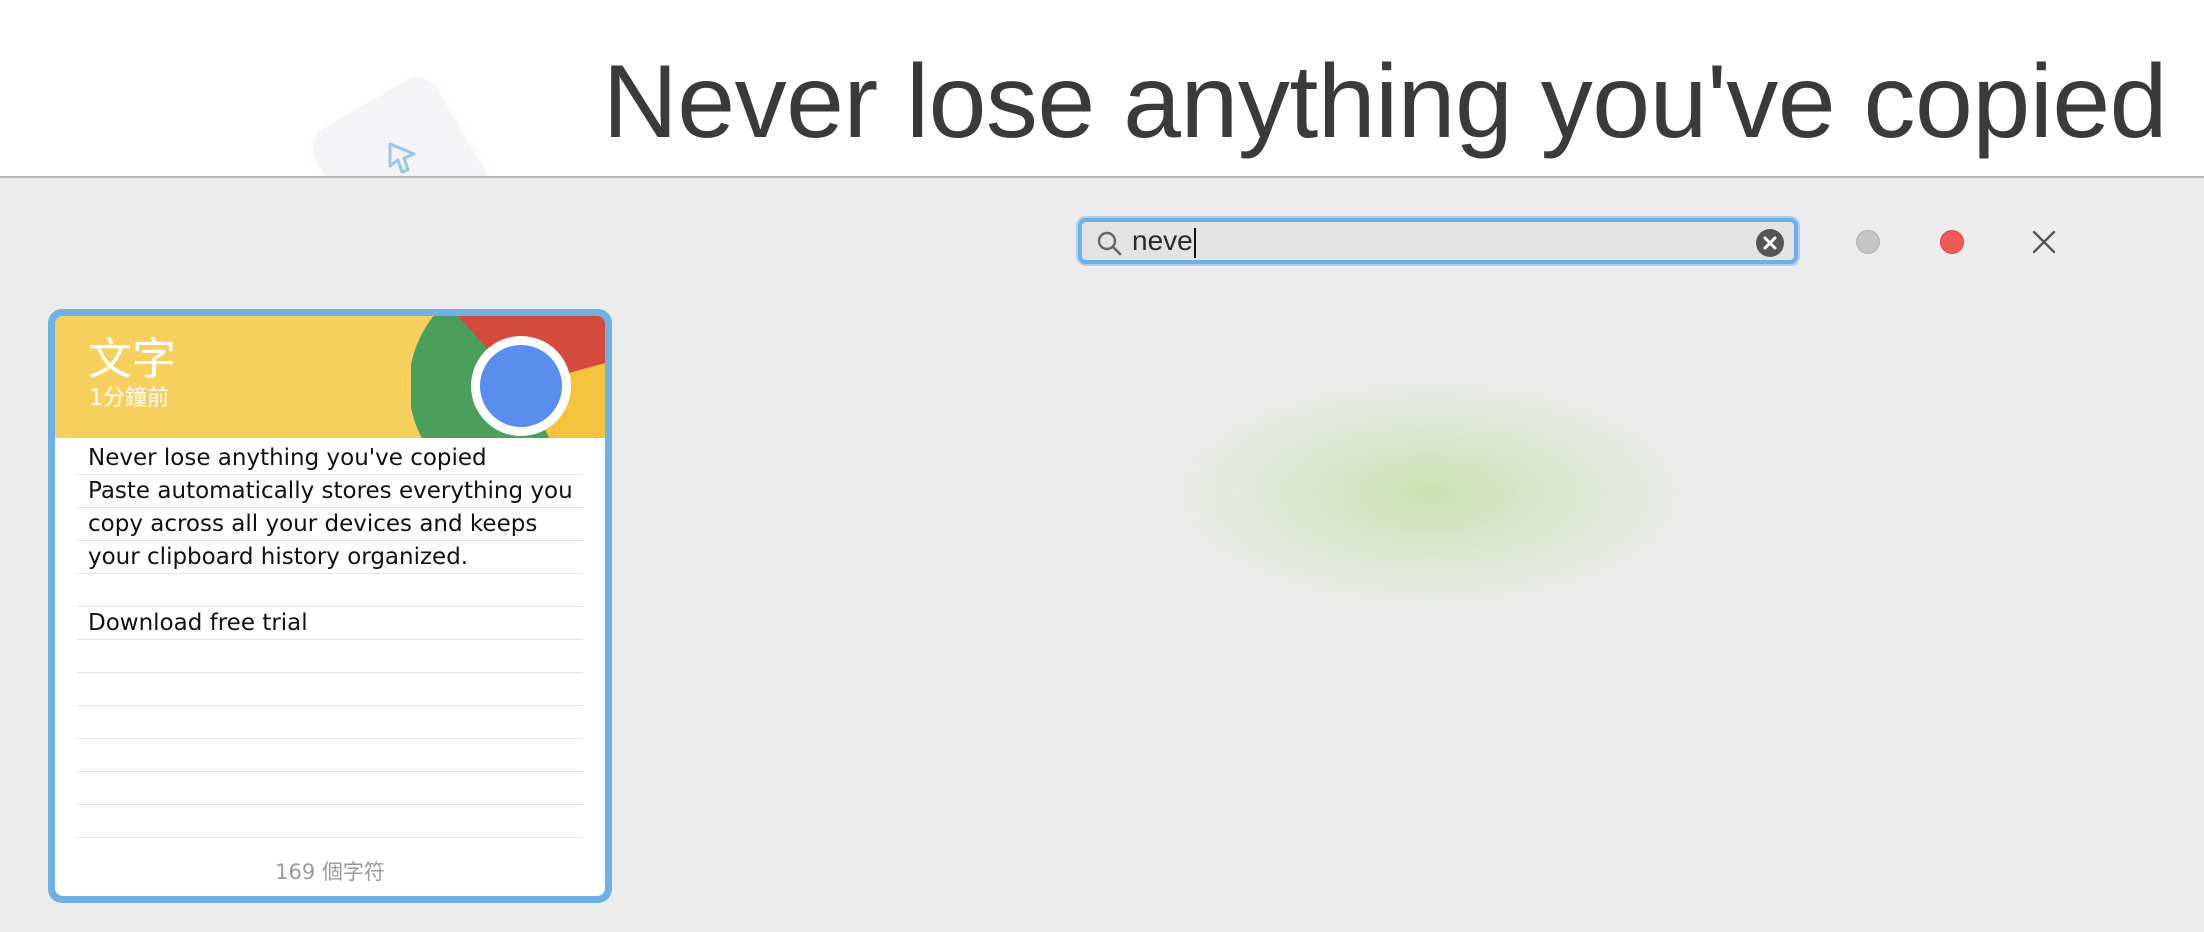 Image resolution: width=2204 pixels, height=932 pixels. I want to click on clear-search-button, so click(1770, 243).